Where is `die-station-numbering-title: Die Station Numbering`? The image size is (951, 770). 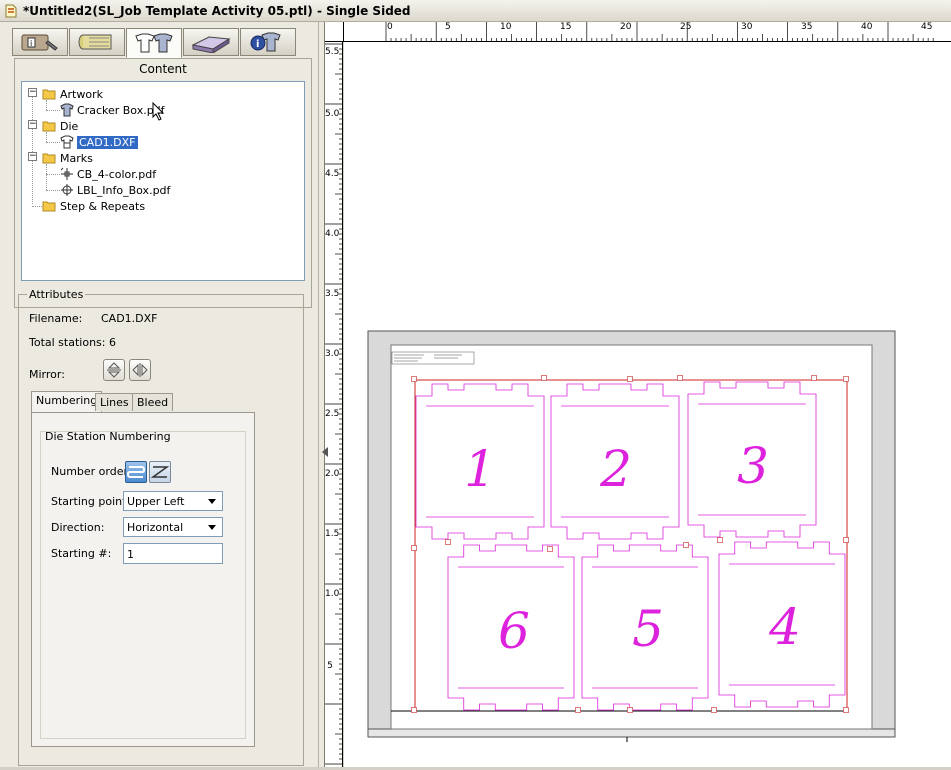
die-station-numbering-title: Die Station Numbering is located at coordinates (108, 436).